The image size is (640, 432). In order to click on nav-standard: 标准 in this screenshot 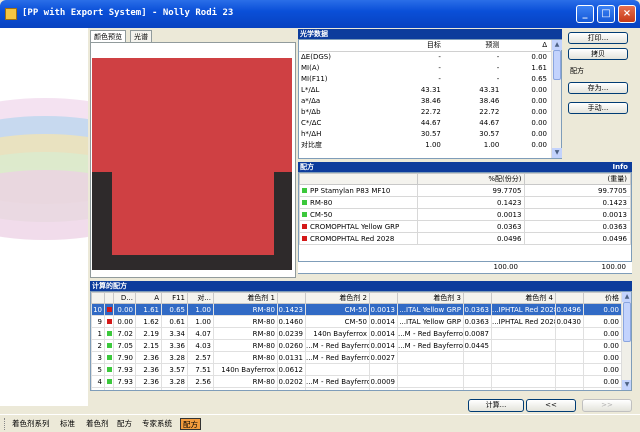, I will do `click(67, 424)`.